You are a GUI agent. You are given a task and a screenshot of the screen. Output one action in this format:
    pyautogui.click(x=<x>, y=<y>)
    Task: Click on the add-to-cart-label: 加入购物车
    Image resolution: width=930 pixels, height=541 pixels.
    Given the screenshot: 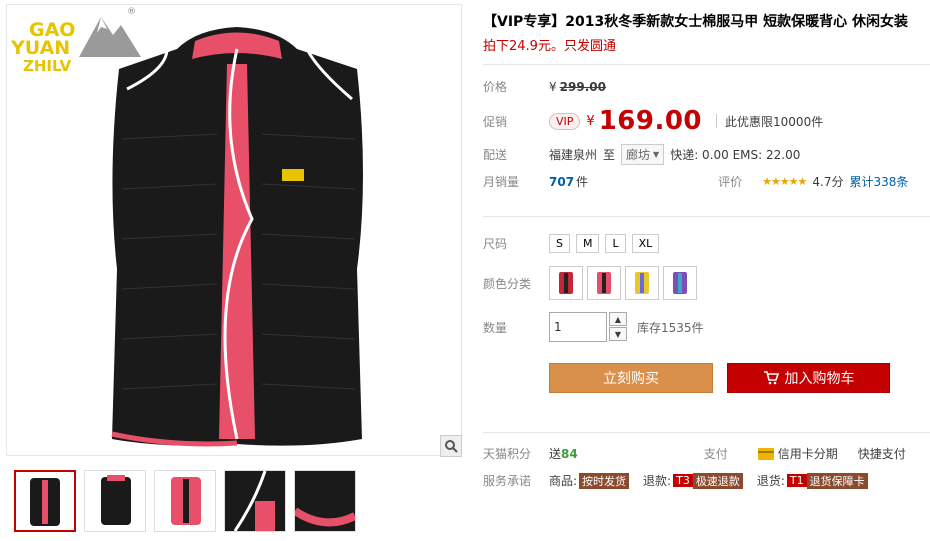 What is the action you would take?
    pyautogui.click(x=819, y=379)
    